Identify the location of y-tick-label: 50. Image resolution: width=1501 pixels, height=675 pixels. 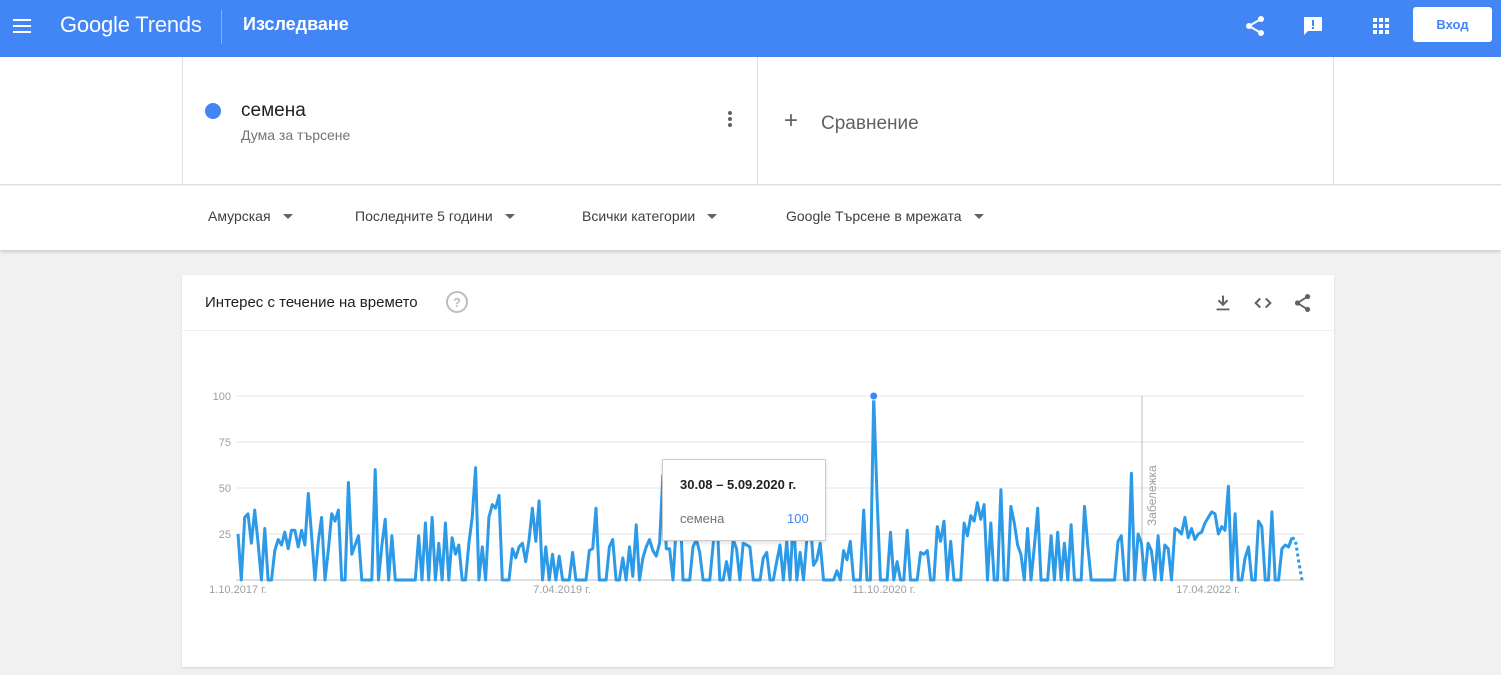
(225, 489).